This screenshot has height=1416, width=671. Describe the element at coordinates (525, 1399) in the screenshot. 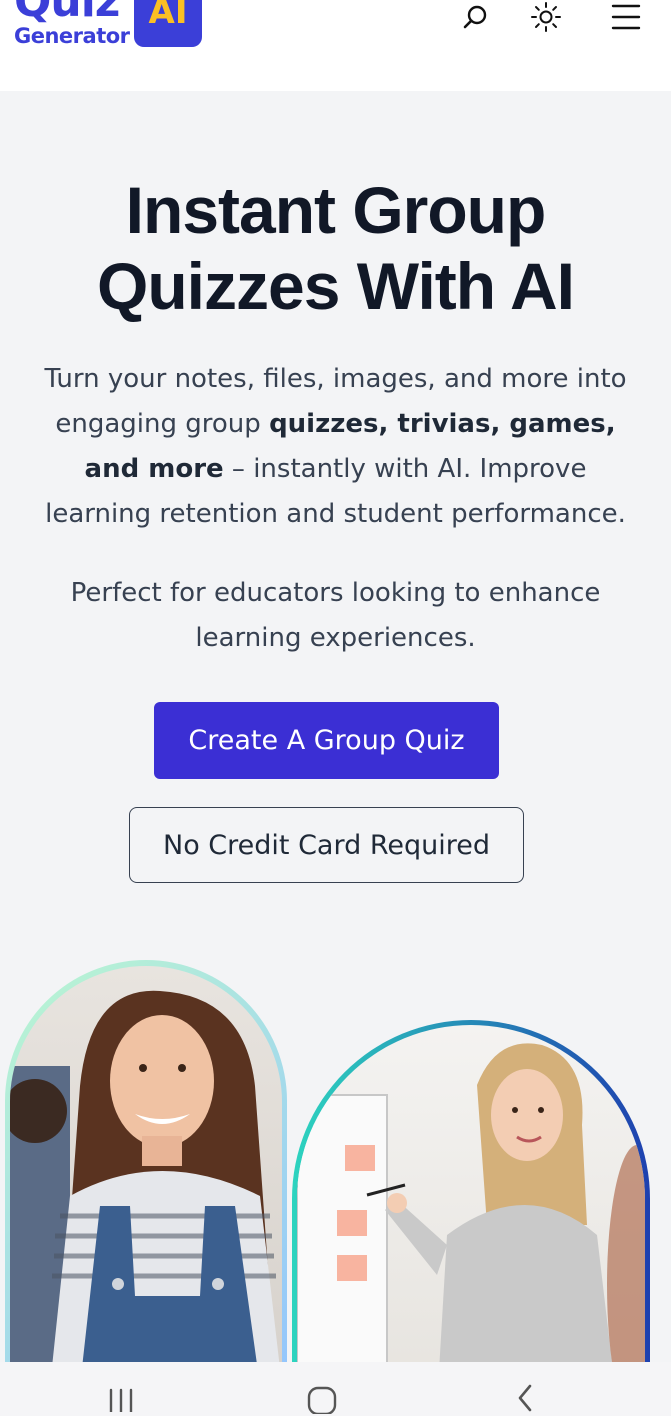

I see `back-icon` at that location.